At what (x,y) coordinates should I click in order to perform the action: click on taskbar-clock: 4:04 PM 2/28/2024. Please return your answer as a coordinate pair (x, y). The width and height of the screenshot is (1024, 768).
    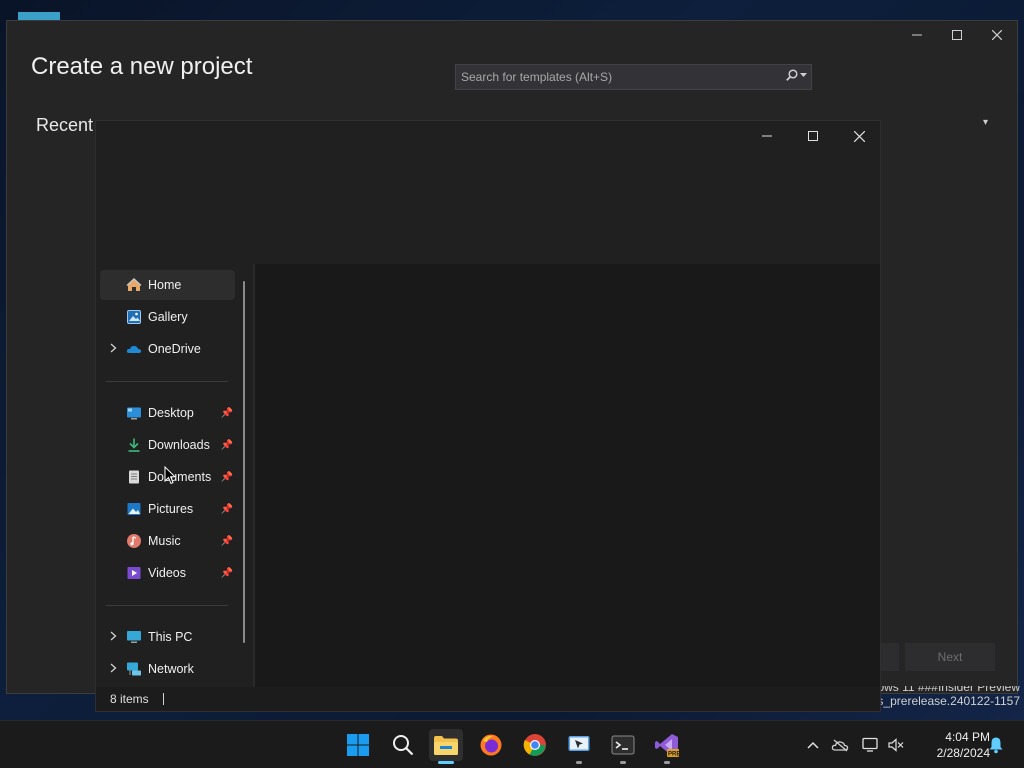
    Looking at the image, I should click on (955, 745).